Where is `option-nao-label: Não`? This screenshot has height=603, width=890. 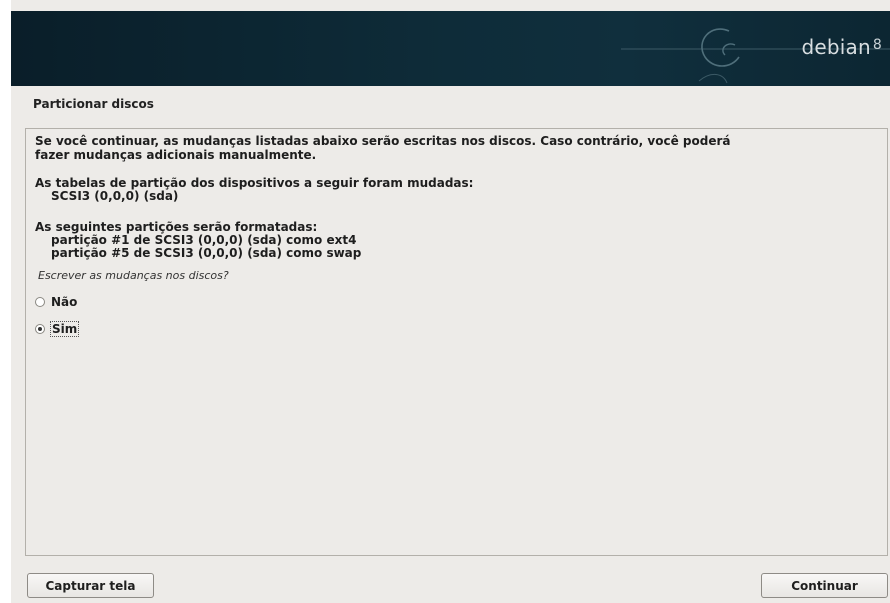 option-nao-label: Não is located at coordinates (64, 302).